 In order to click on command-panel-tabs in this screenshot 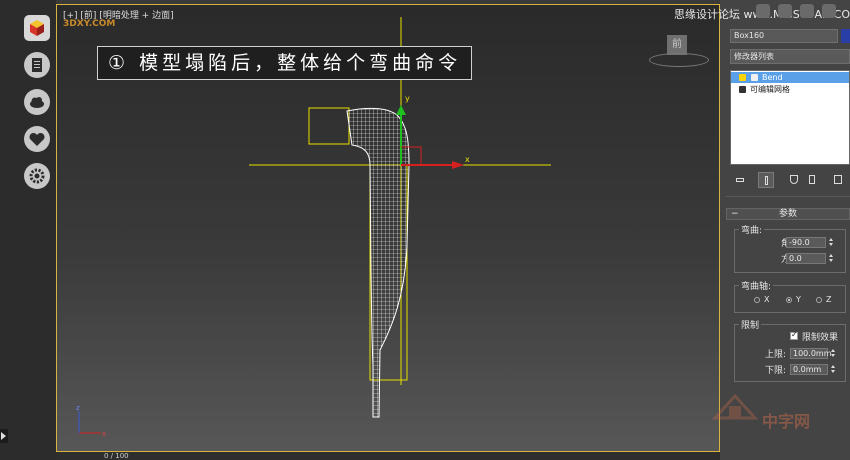, I will do `click(786, 11)`.